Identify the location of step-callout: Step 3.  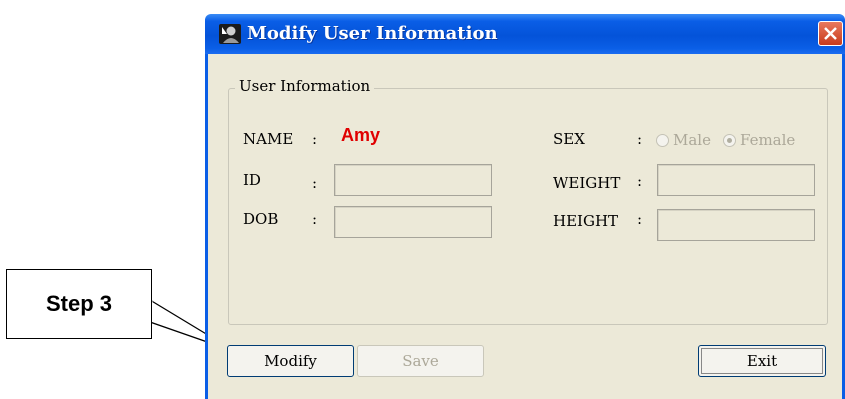
(79, 304).